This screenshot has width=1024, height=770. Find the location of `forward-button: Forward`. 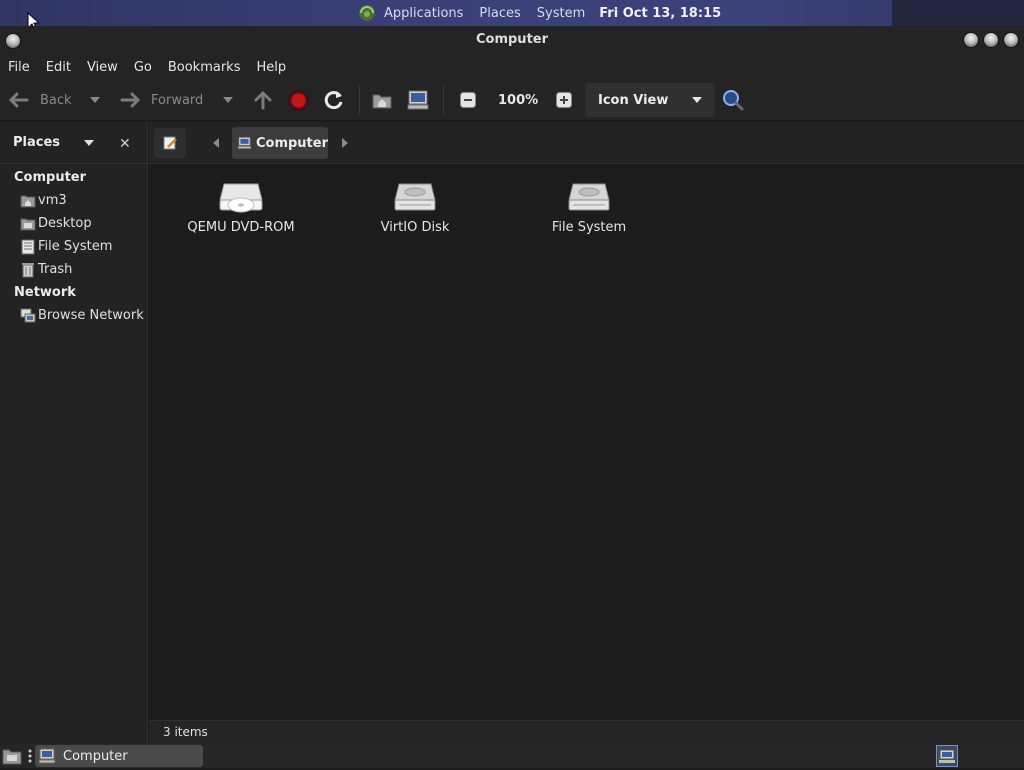

forward-button: Forward is located at coordinates (161, 100).